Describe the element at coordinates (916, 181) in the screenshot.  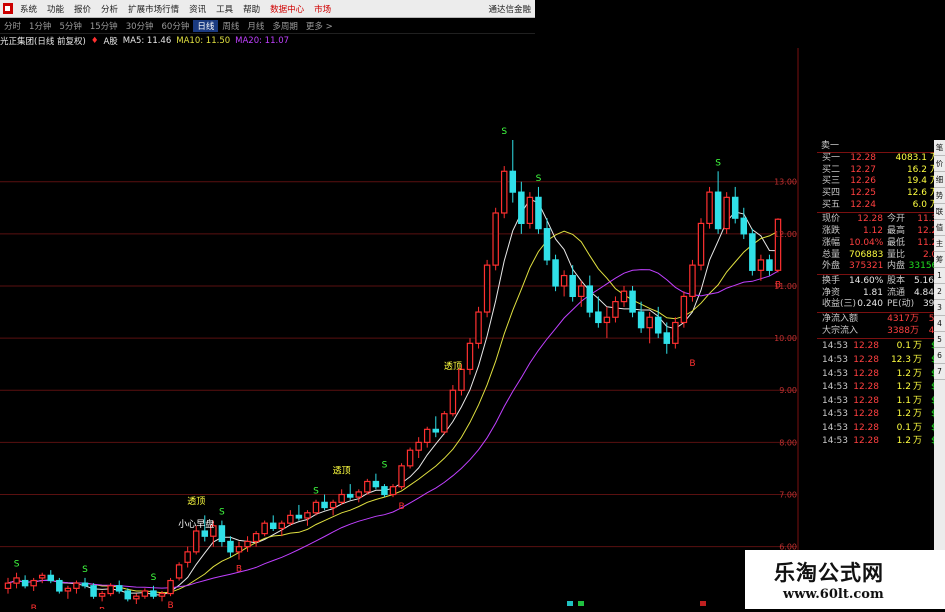
I see `bid-volume: 19.4` at that location.